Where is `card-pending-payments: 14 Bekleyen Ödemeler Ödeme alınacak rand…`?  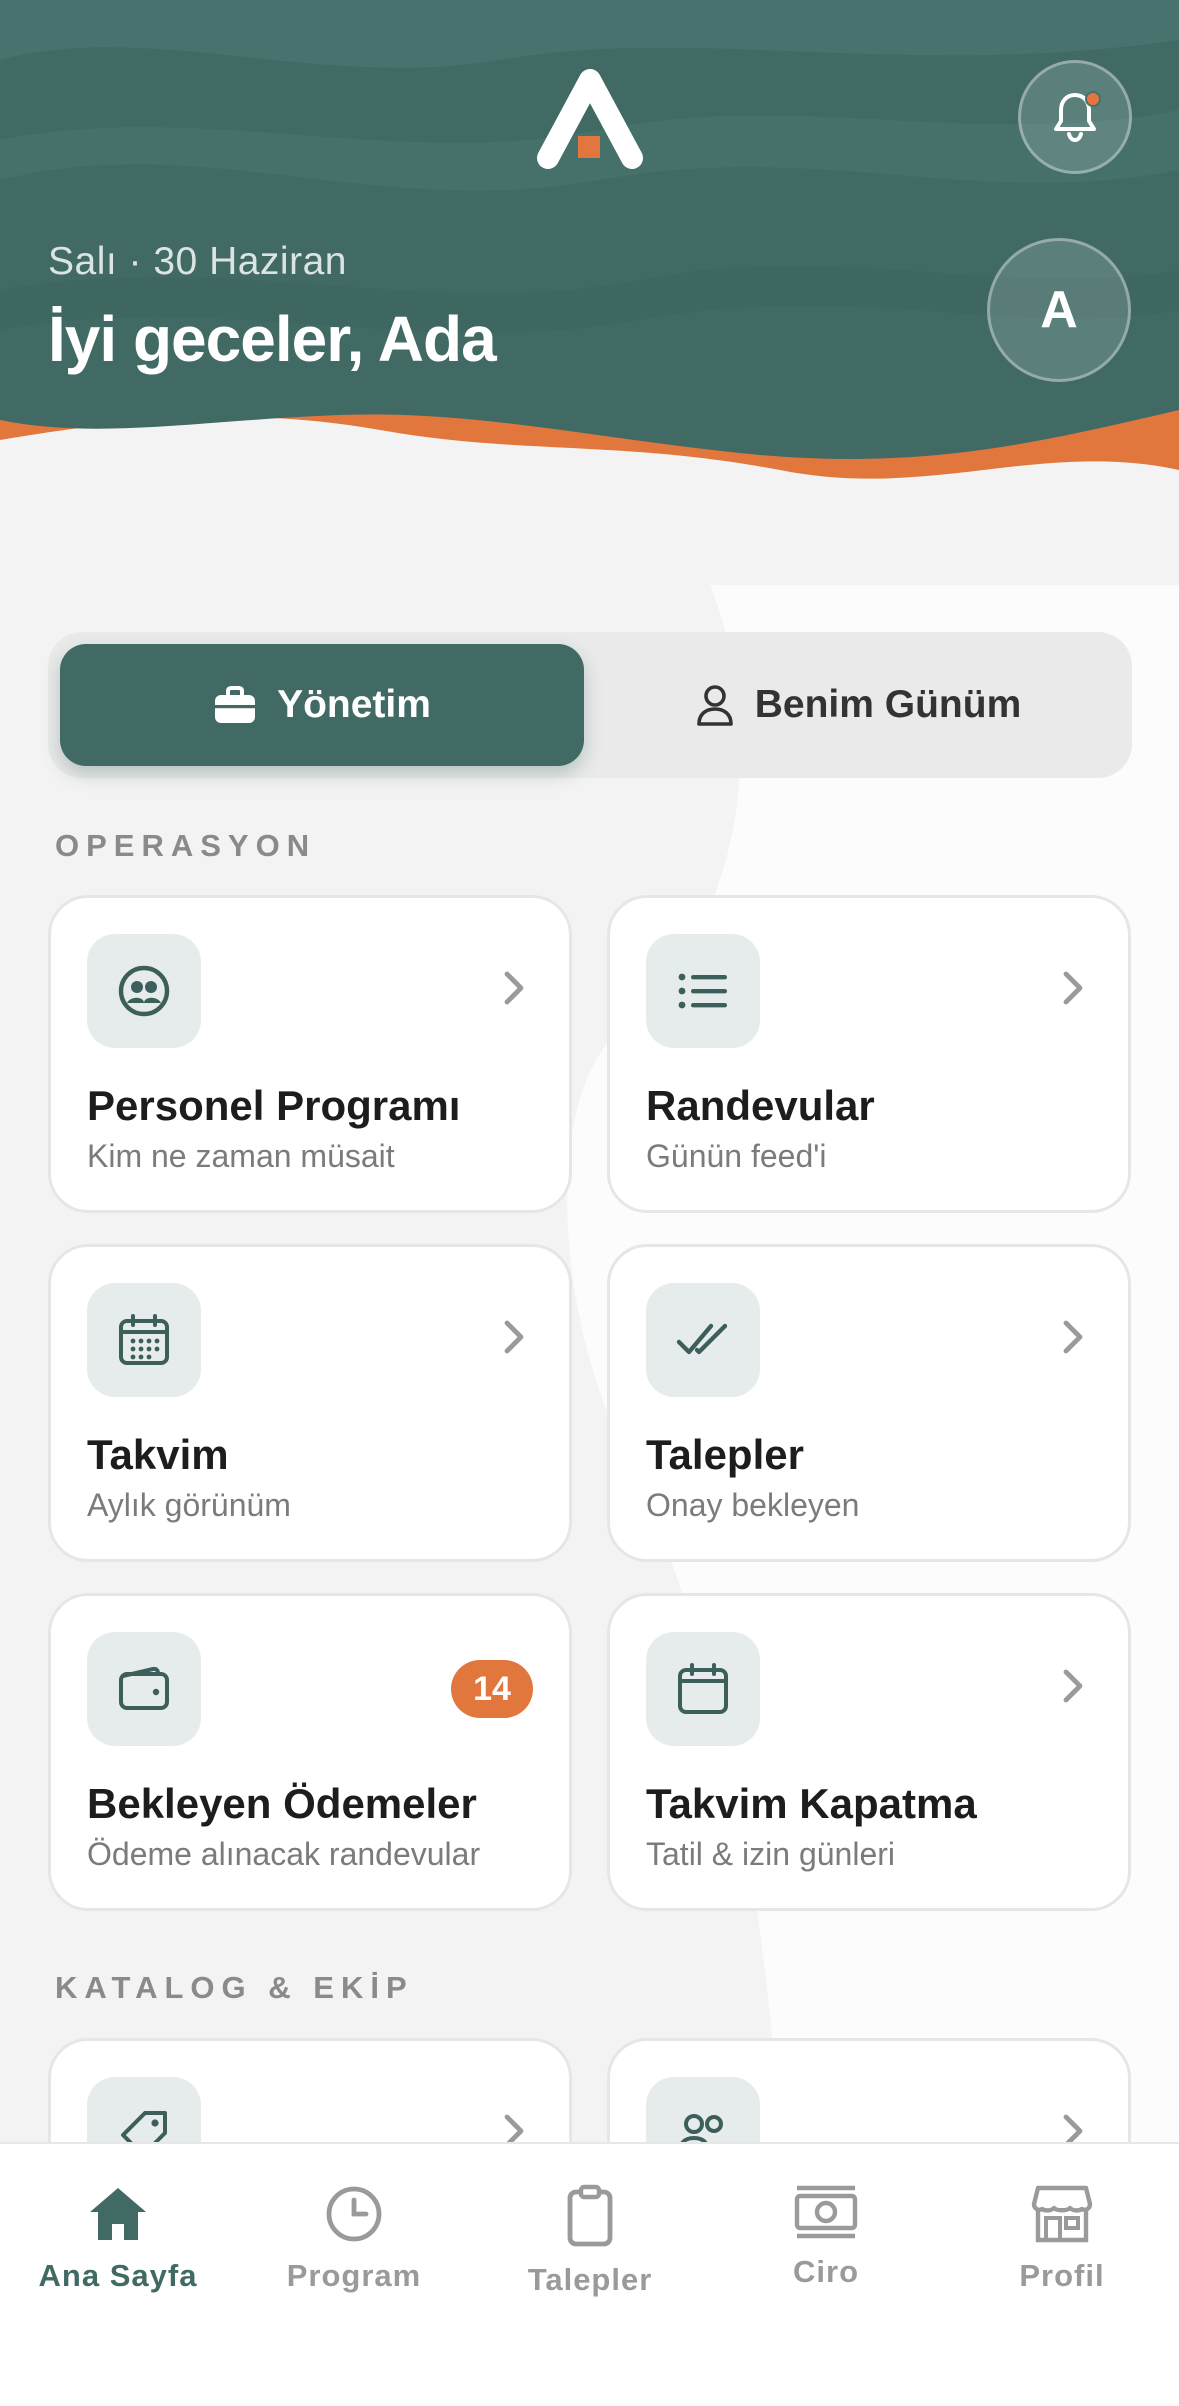 card-pending-payments: 14 Bekleyen Ödemeler Ödeme alınacak rand… is located at coordinates (310, 1752).